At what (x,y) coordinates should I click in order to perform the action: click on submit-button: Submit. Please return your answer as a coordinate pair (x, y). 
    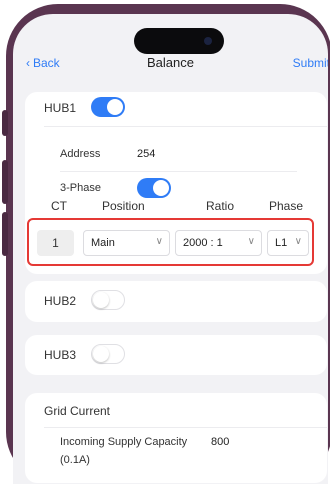
    Looking at the image, I should click on (310, 63).